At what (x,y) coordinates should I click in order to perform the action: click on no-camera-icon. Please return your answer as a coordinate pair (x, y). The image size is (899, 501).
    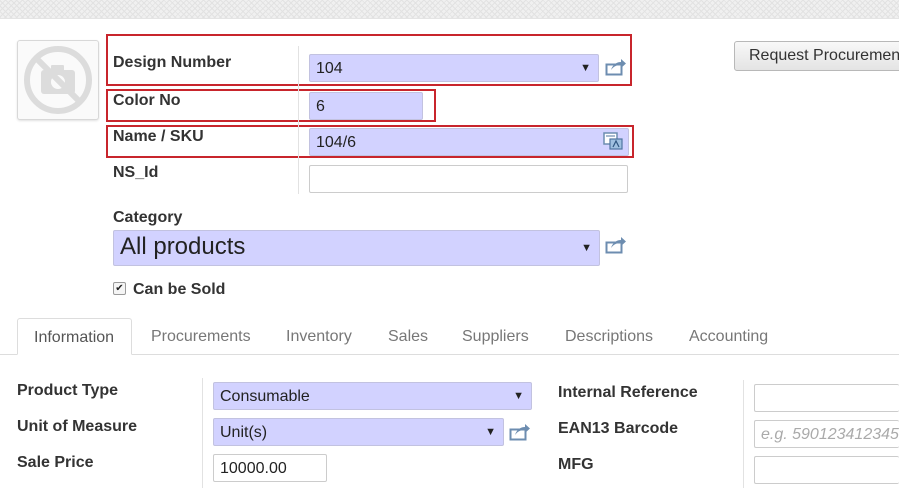
    Looking at the image, I should click on (58, 80).